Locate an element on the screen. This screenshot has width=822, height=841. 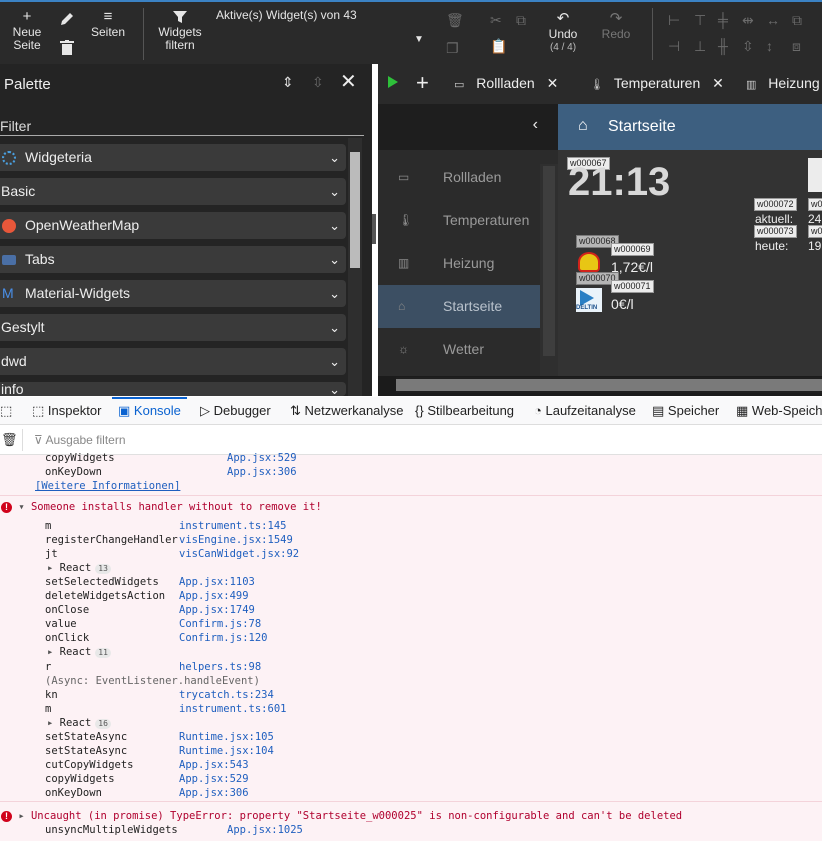
stack-src-link: App.jsx:1749 is located at coordinates (217, 610).